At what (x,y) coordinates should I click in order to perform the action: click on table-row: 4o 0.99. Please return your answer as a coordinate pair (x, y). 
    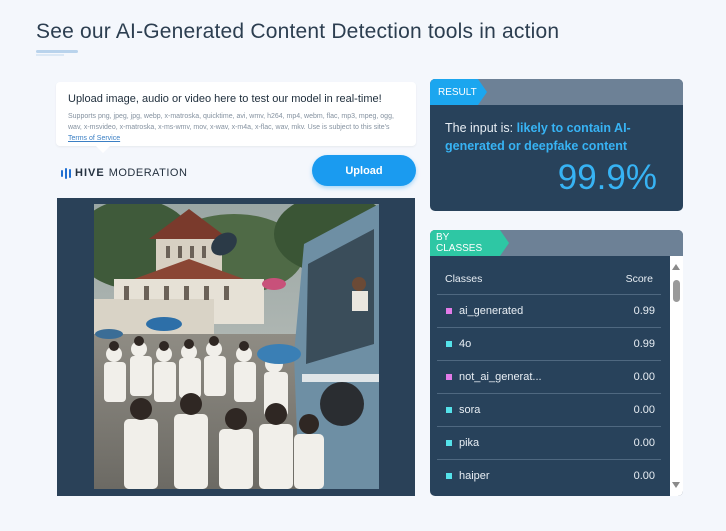
    Looking at the image, I should click on (549, 343).